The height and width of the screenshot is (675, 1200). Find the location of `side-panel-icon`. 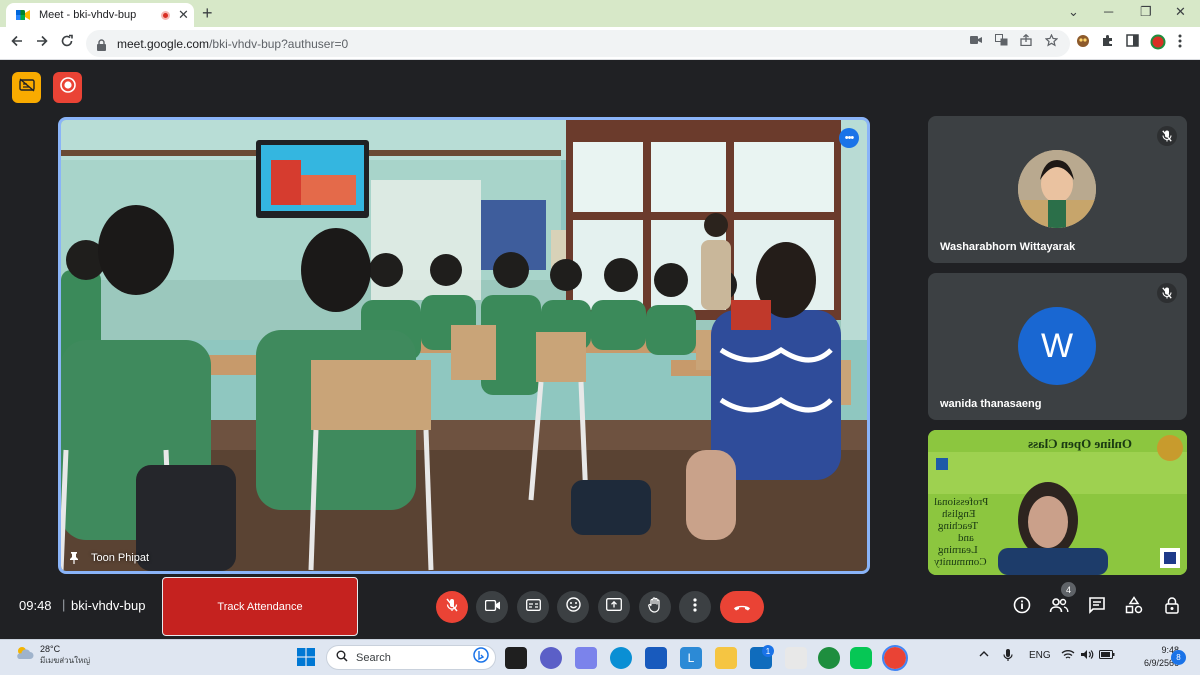

side-panel-icon is located at coordinates (1132, 42).